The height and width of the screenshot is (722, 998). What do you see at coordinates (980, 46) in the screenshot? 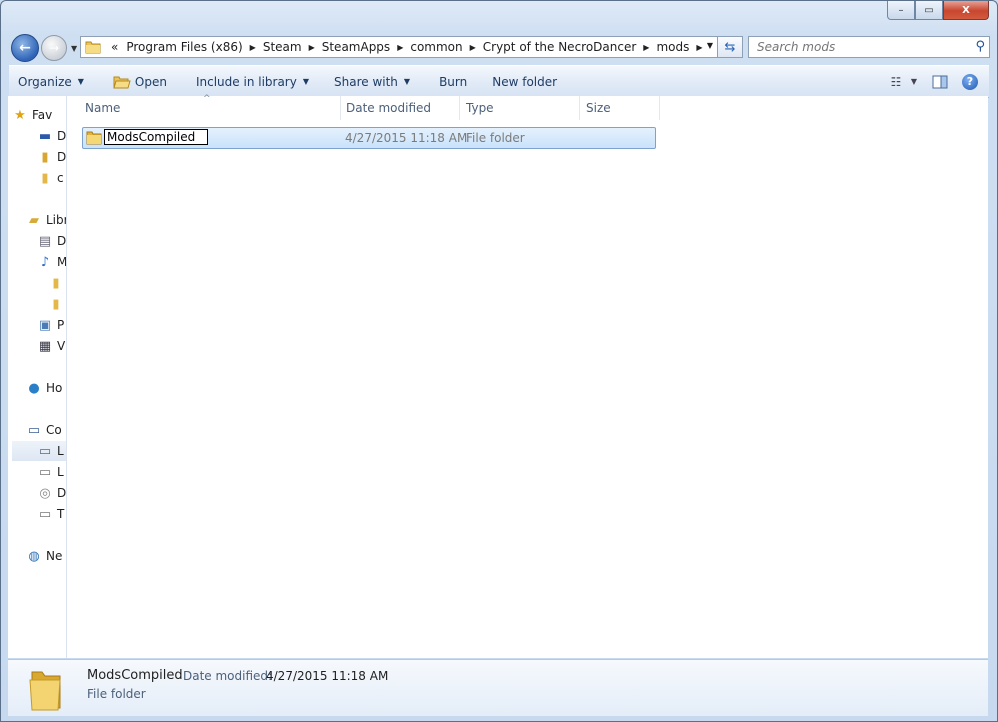
I see `search-icon: ⚲` at bounding box center [980, 46].